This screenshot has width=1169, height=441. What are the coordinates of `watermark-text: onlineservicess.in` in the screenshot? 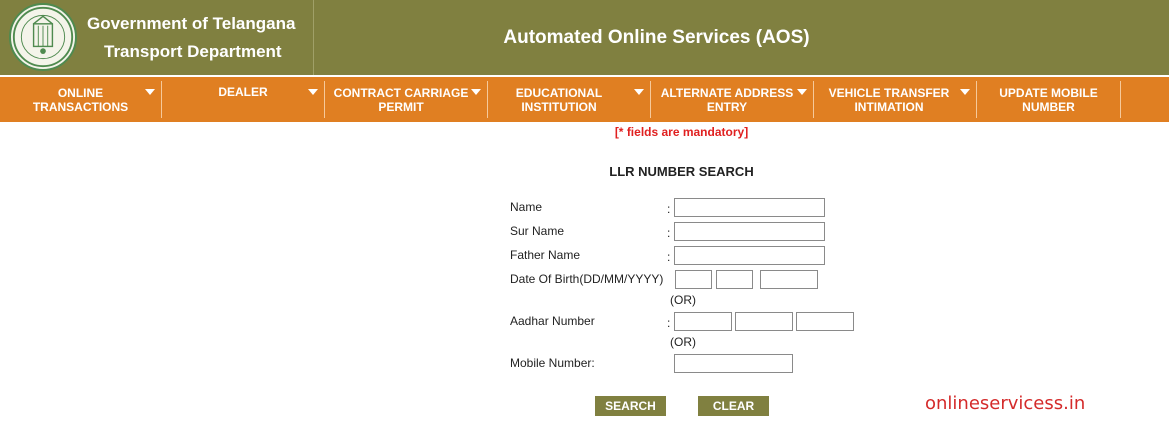 It's located at (1005, 403).